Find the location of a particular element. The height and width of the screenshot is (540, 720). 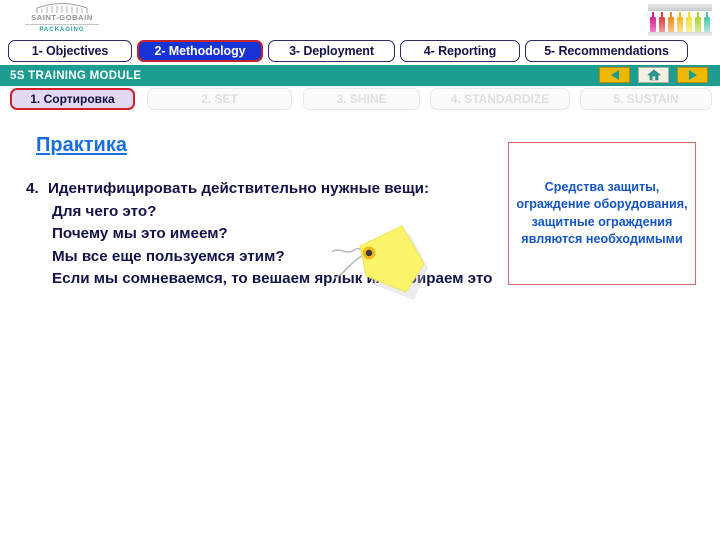

step-tab-shine: 3. SHINE is located at coordinates (361, 99).